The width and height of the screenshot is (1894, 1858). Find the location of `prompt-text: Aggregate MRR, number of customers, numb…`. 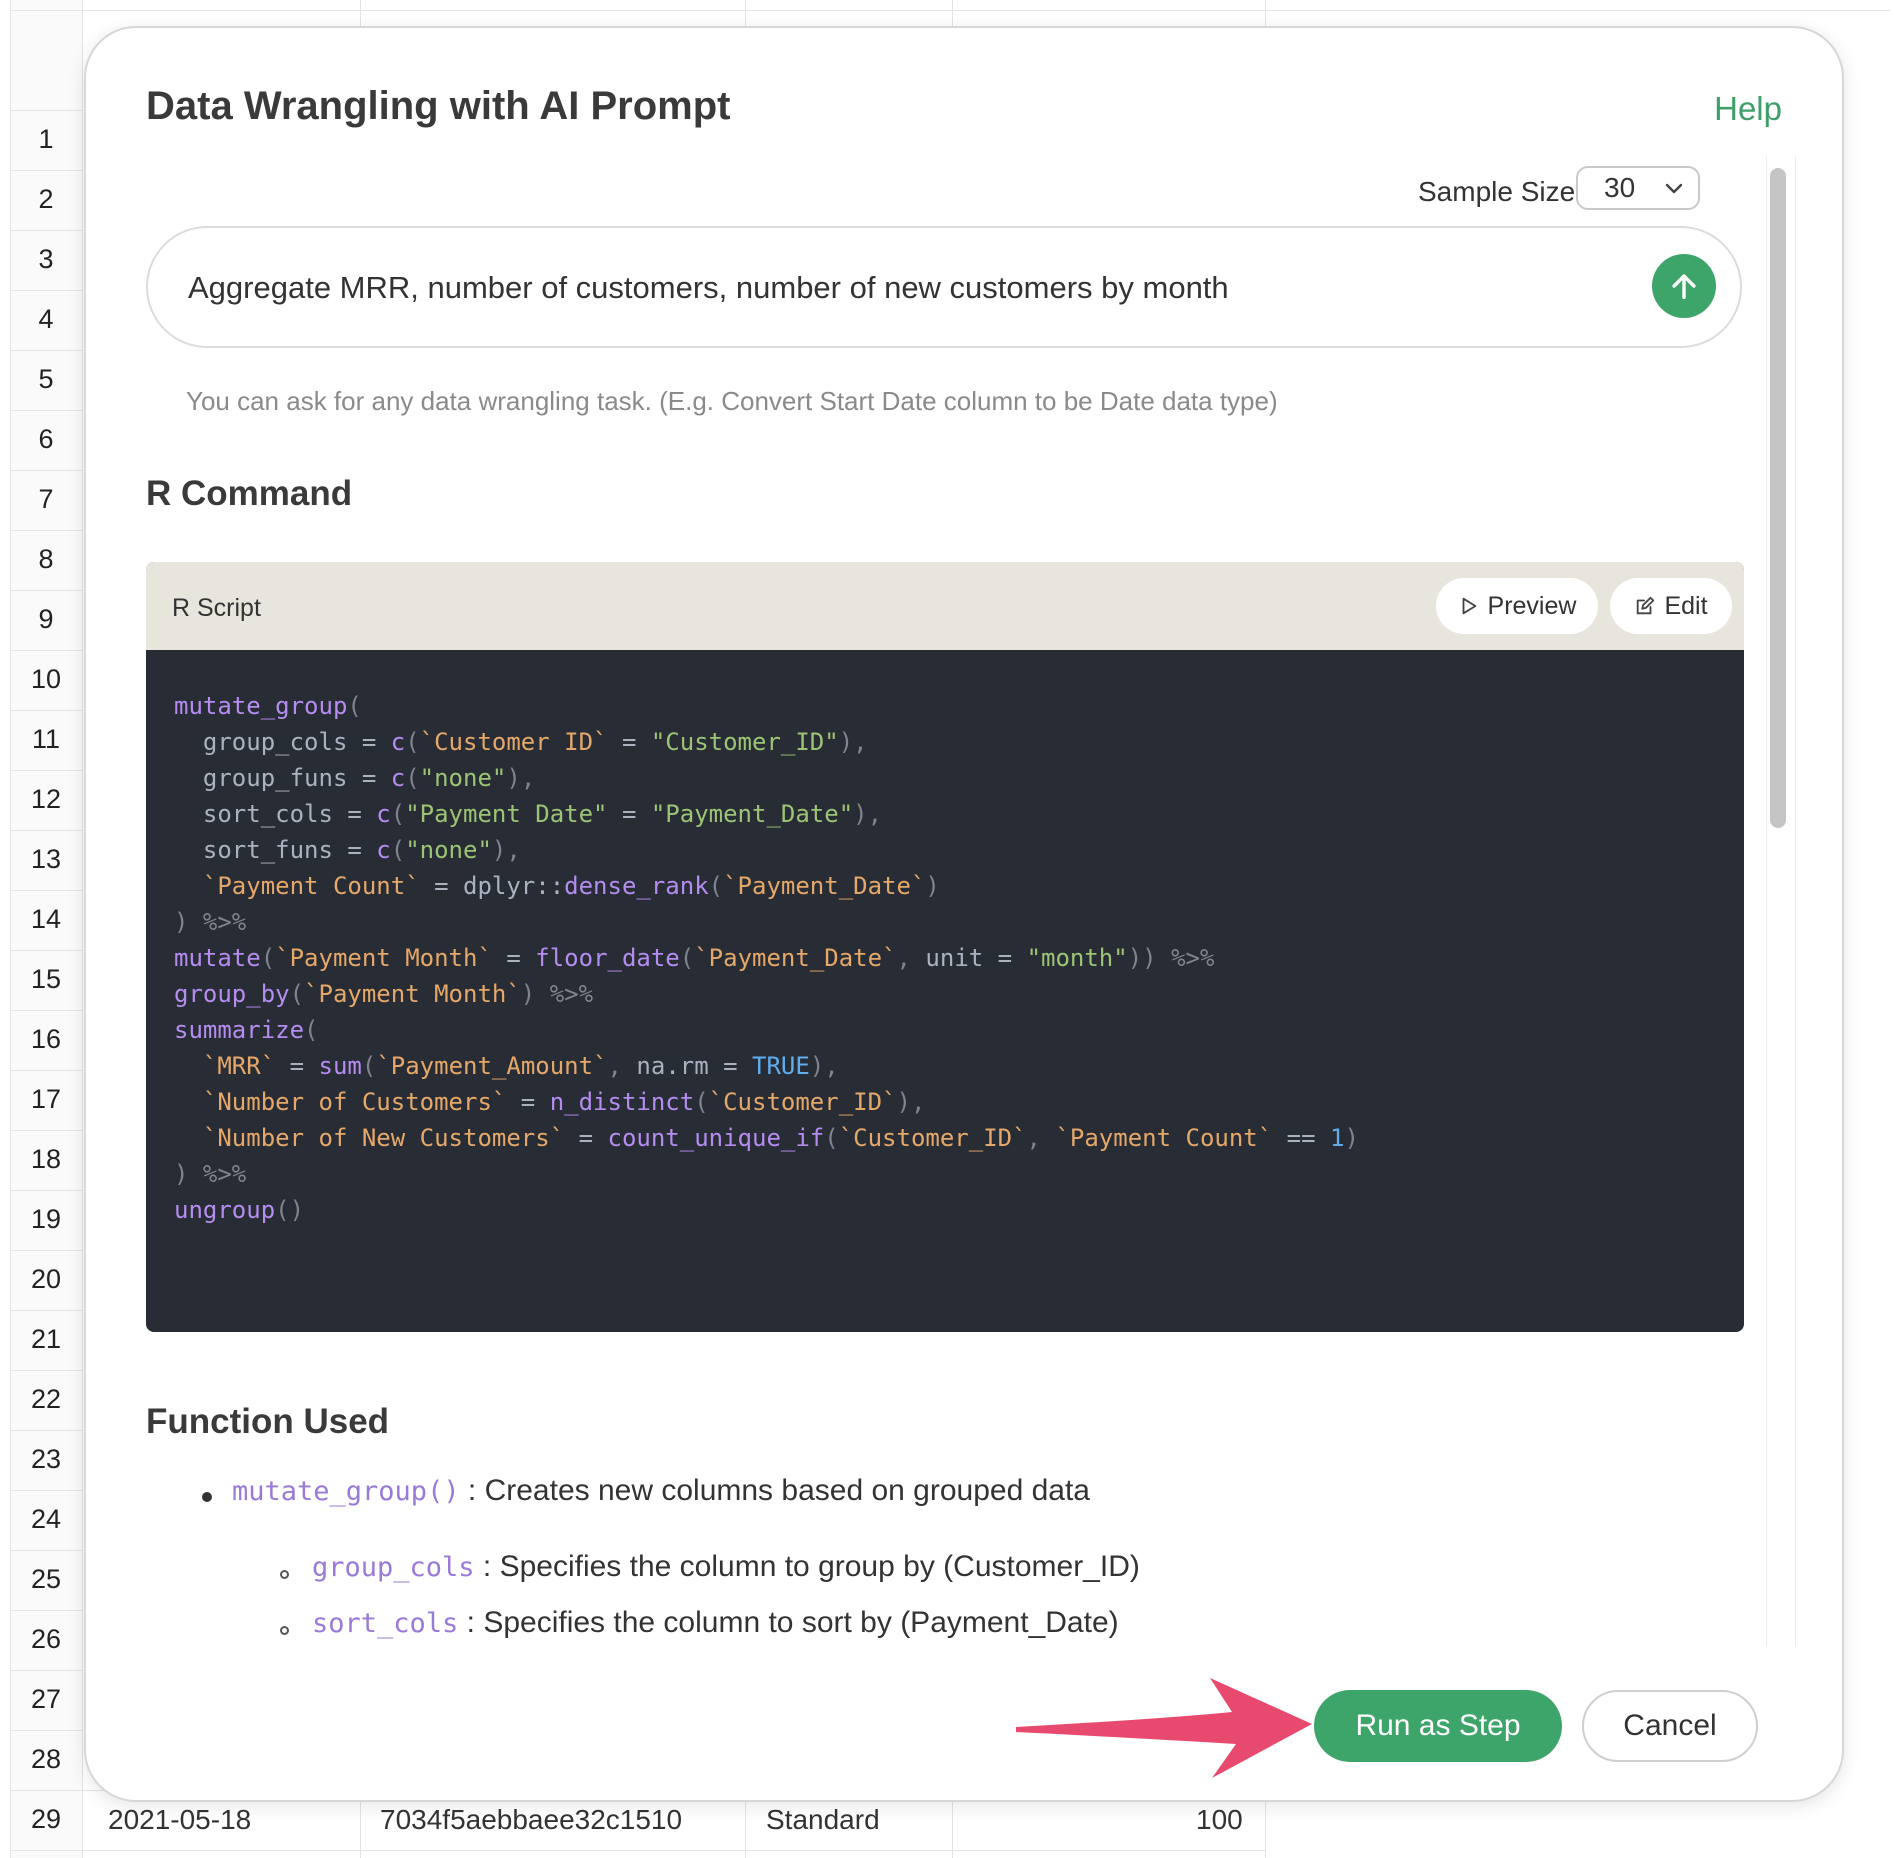

prompt-text: Aggregate MRR, number of customers, numb… is located at coordinates (708, 288).